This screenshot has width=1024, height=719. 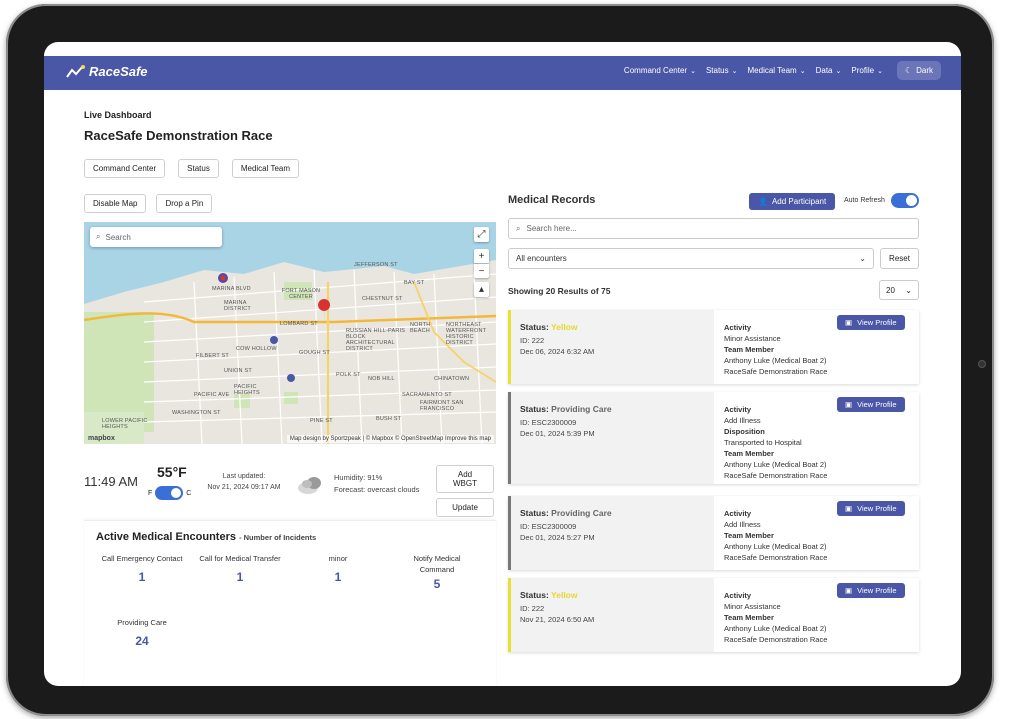 I want to click on map-label: Washington St, so click(x=196, y=413).